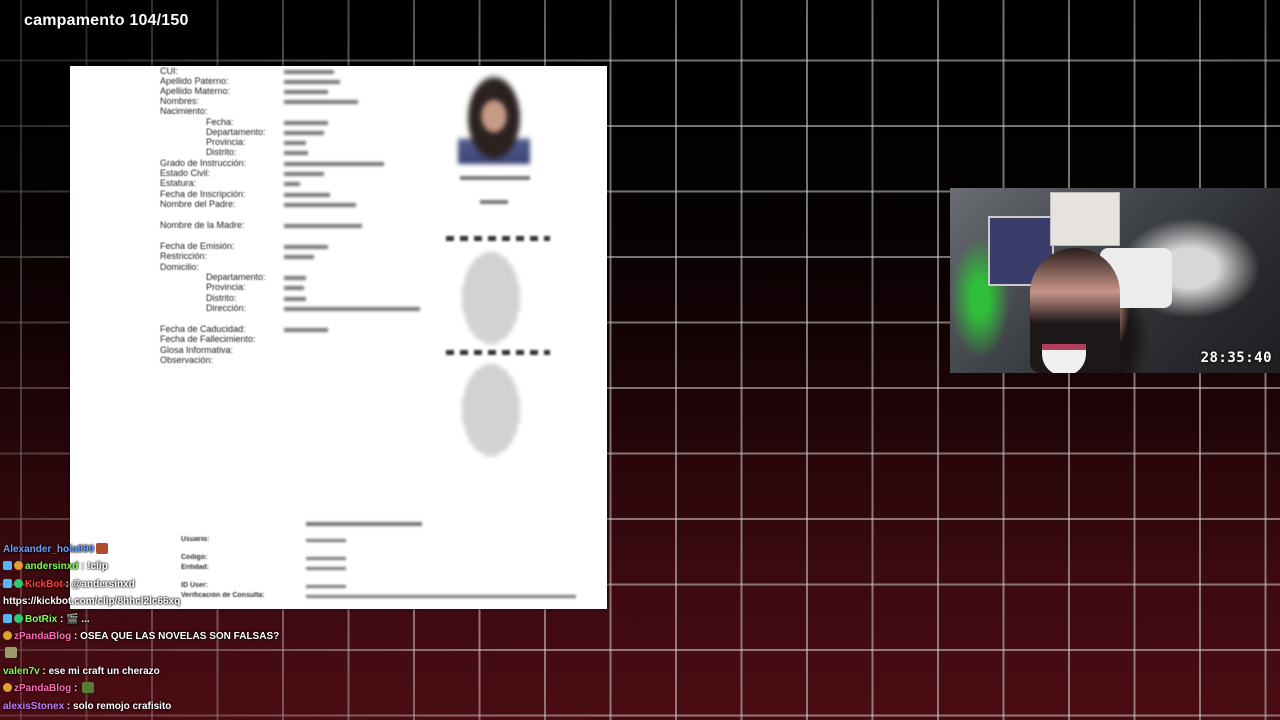 This screenshot has height=720, width=1280. I want to click on chat-message: alexisStonex : solo remojo crafisito, so click(153, 706).